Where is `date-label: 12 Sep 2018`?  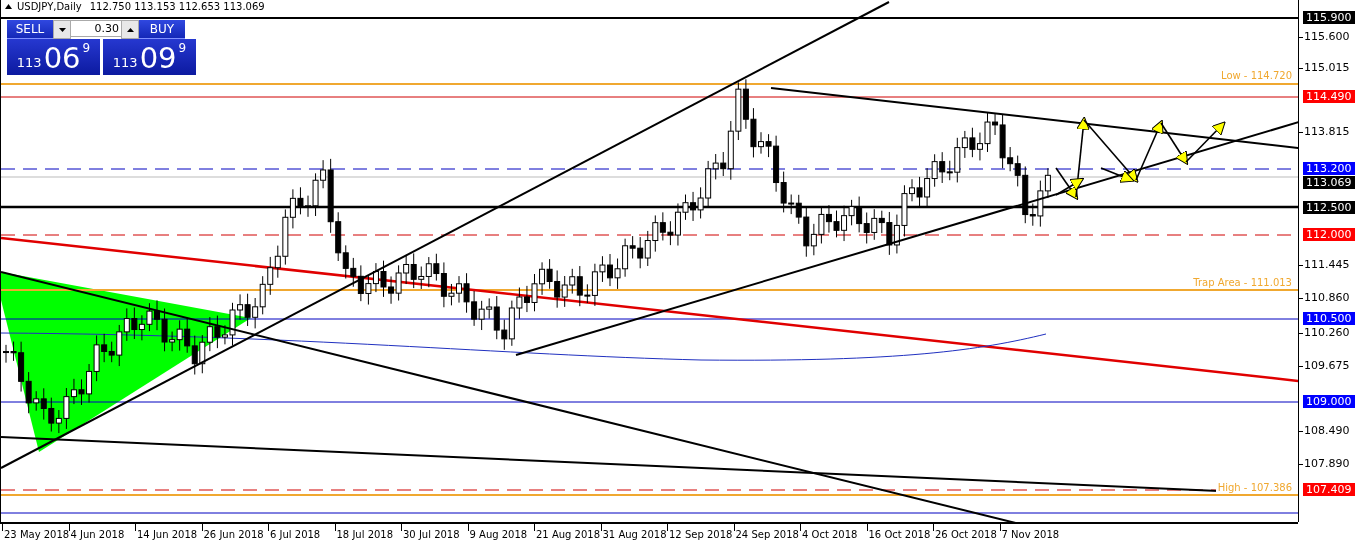
date-label: 12 Sep 2018 is located at coordinates (701, 534).